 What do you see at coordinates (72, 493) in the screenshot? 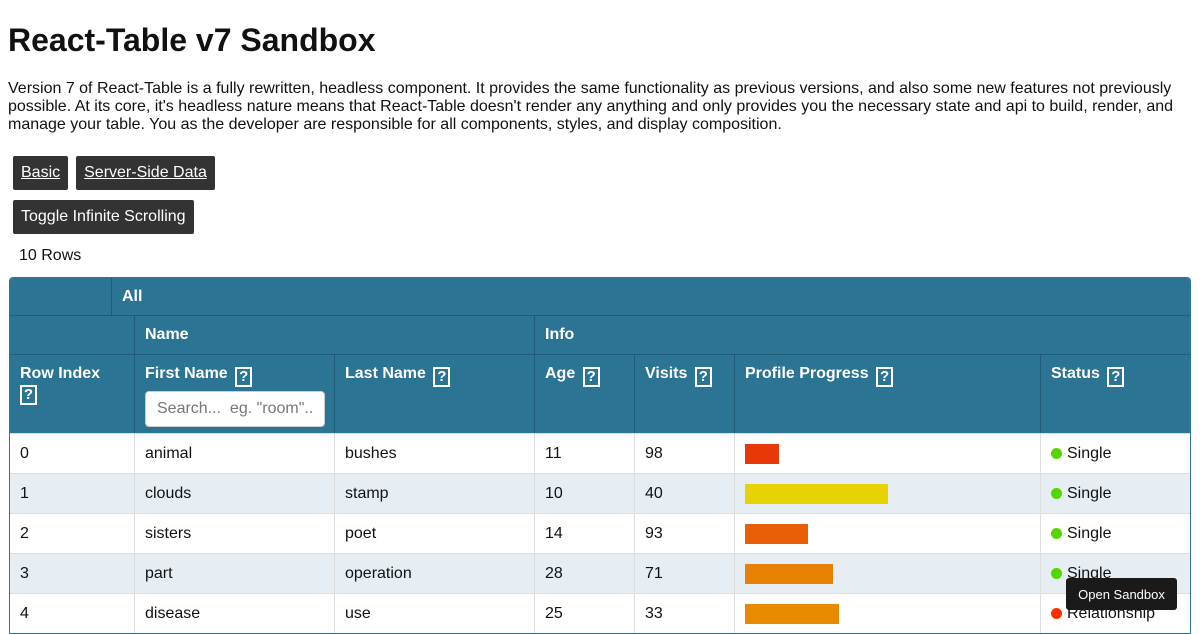
I see `cell-row-index: 1` at bounding box center [72, 493].